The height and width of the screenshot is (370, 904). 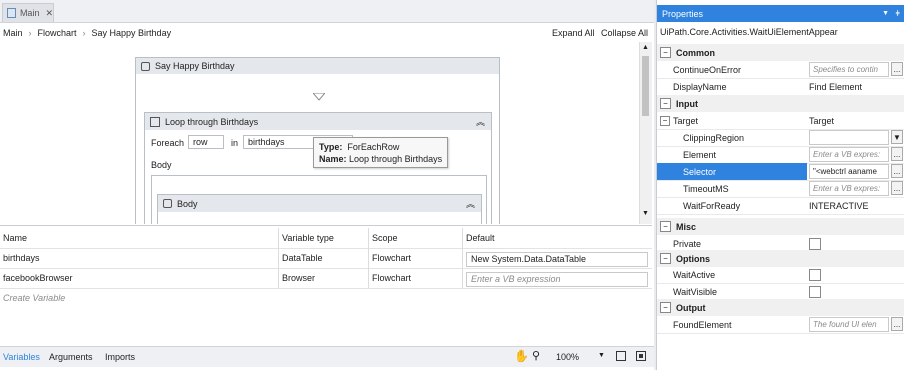 What do you see at coordinates (897, 13) in the screenshot?
I see `pin-icon: ǂ` at bounding box center [897, 13].